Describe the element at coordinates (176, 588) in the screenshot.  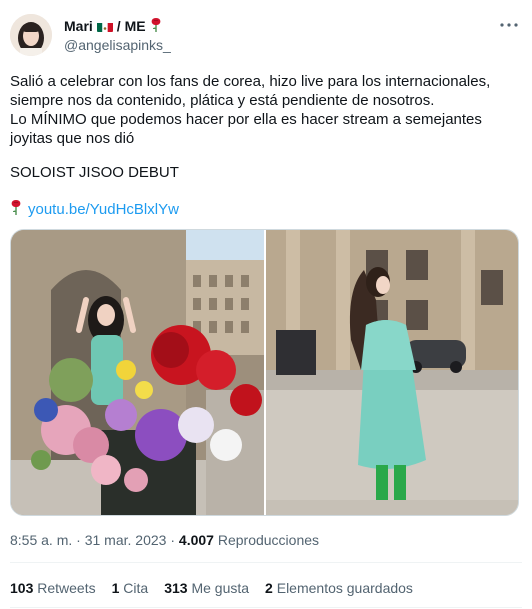
I see `likes-count: 313` at that location.